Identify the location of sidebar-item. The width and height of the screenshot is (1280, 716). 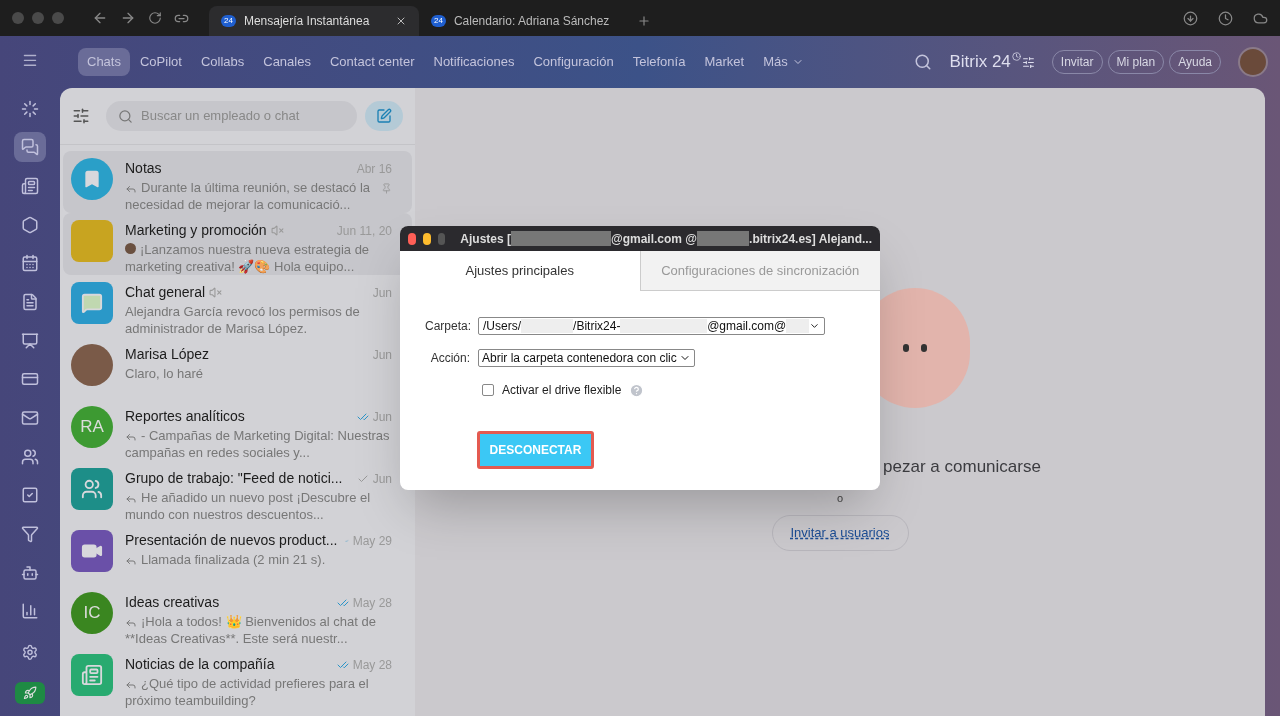
(30, 147).